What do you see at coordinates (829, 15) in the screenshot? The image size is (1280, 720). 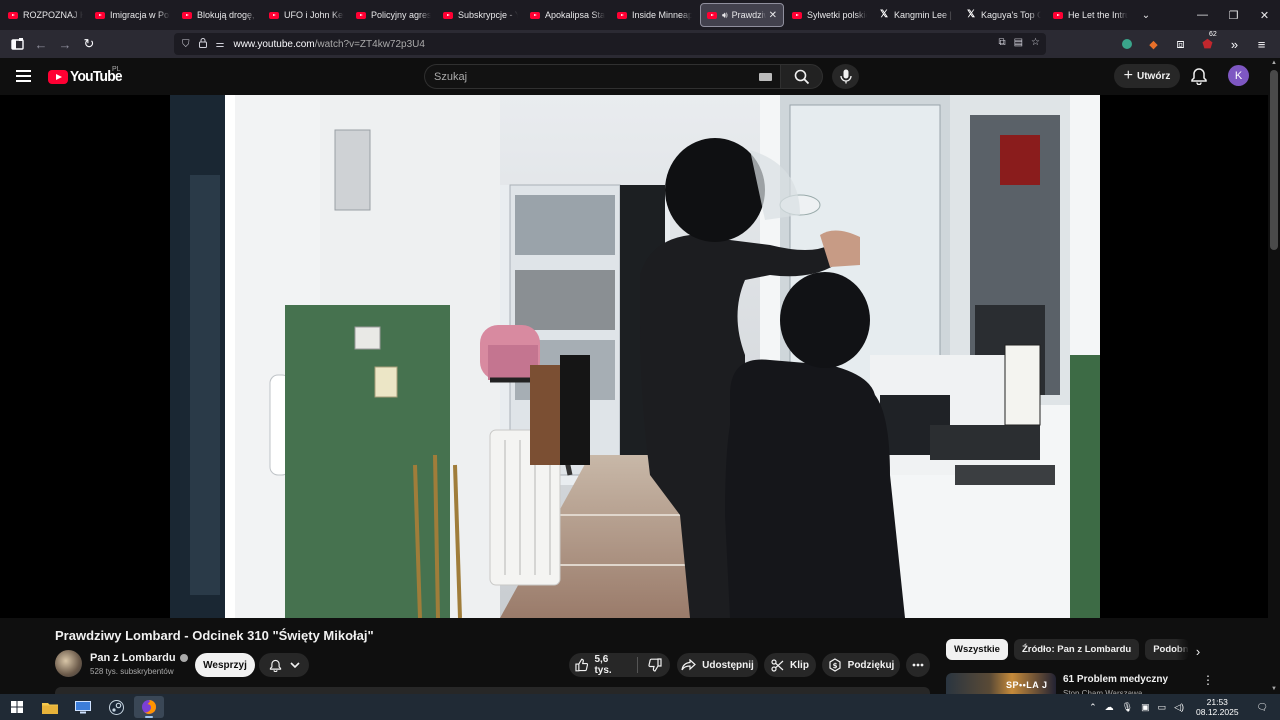 I see `browser-tab: Sylwetki polskich` at bounding box center [829, 15].